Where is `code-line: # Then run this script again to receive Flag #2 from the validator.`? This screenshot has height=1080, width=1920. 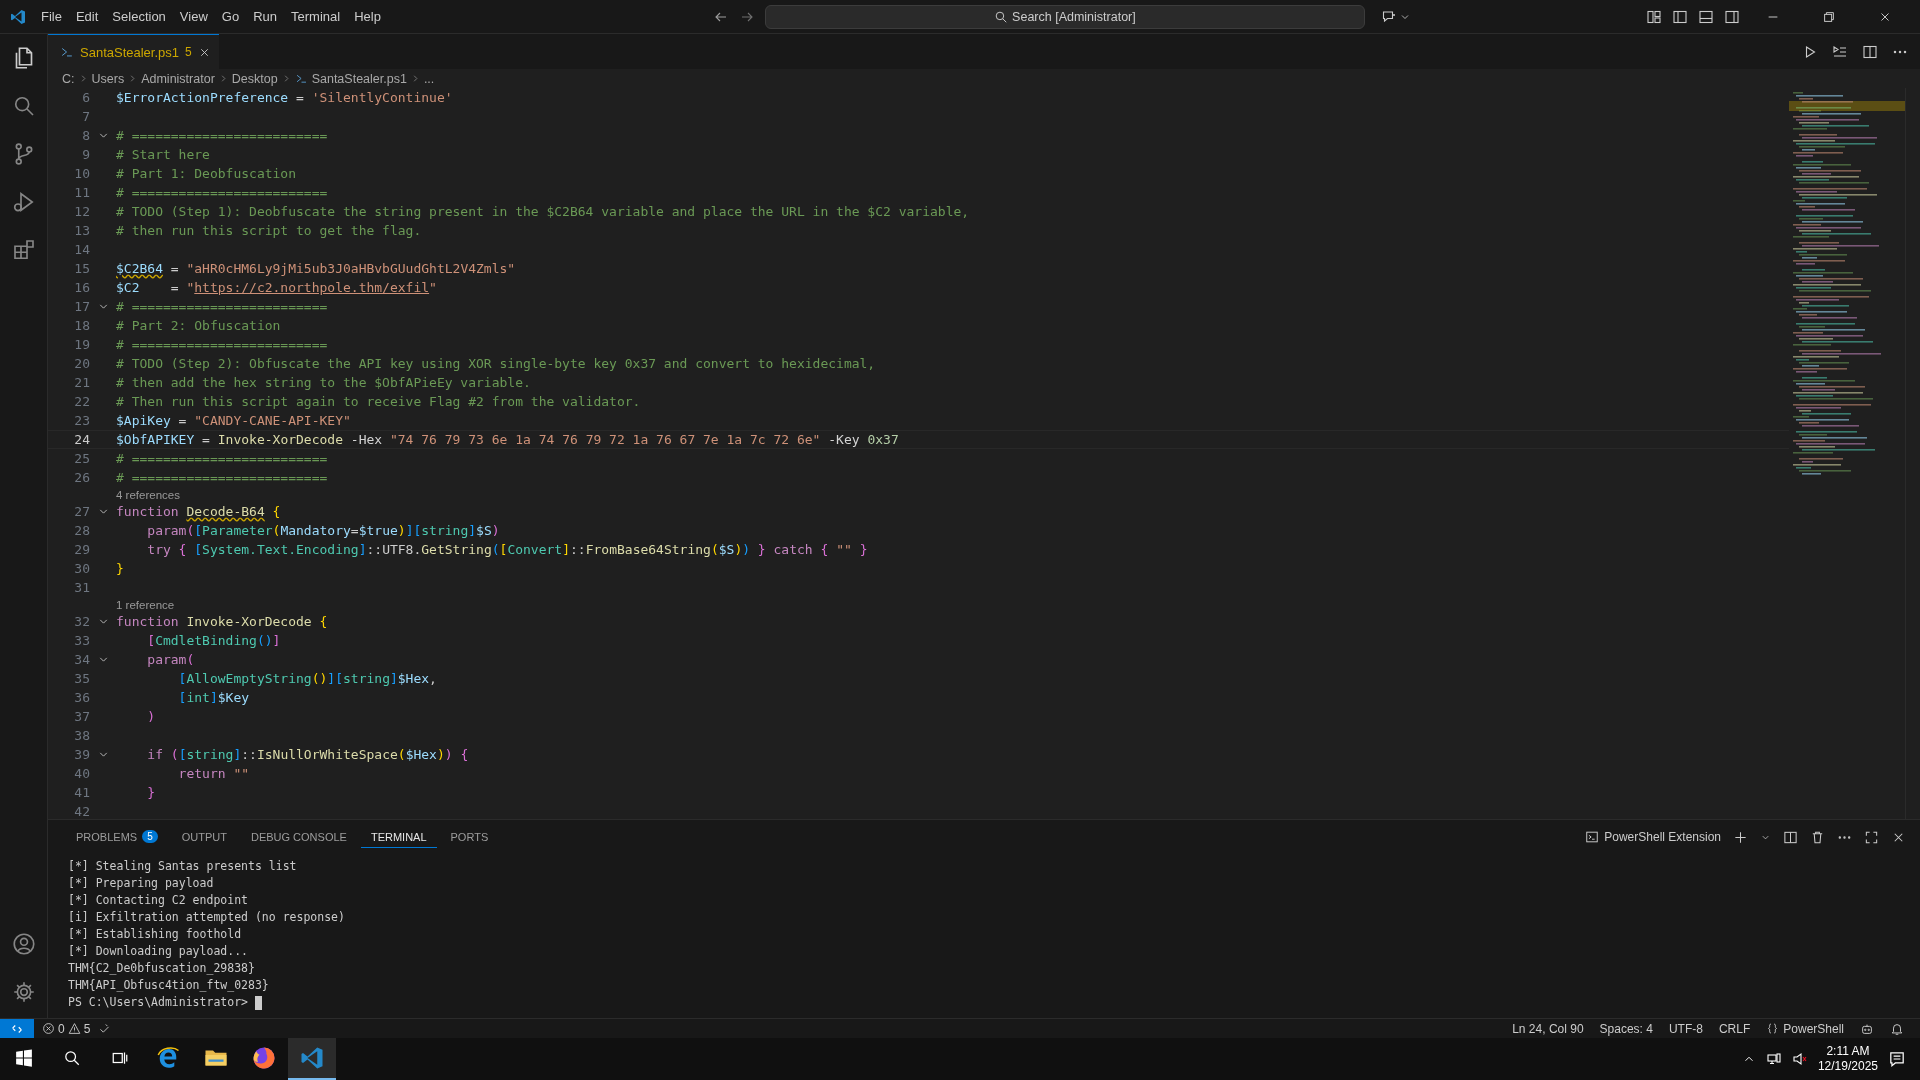
code-line: # Then run this script again to receive Flag #2 from the validator. is located at coordinates (378, 402).